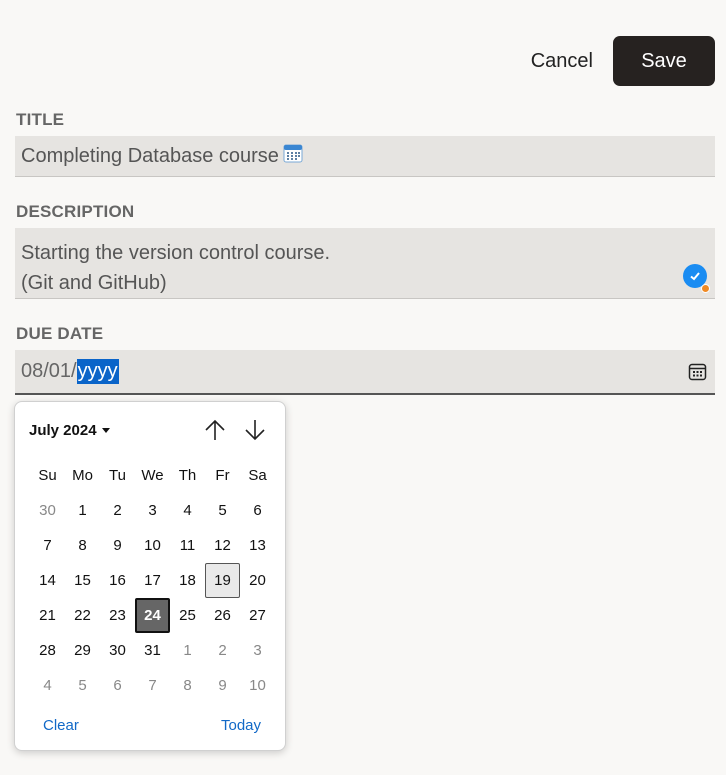 The height and width of the screenshot is (775, 726). Describe the element at coordinates (75, 211) in the screenshot. I see `description-label: DESCRIPTION` at that location.